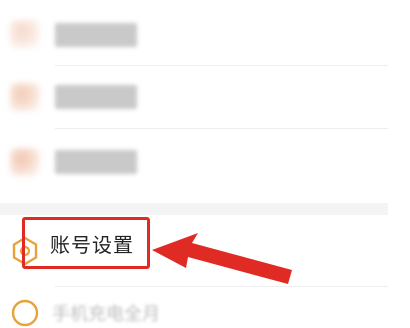  Describe the element at coordinates (221, 286) in the screenshot. I see `divider` at that location.